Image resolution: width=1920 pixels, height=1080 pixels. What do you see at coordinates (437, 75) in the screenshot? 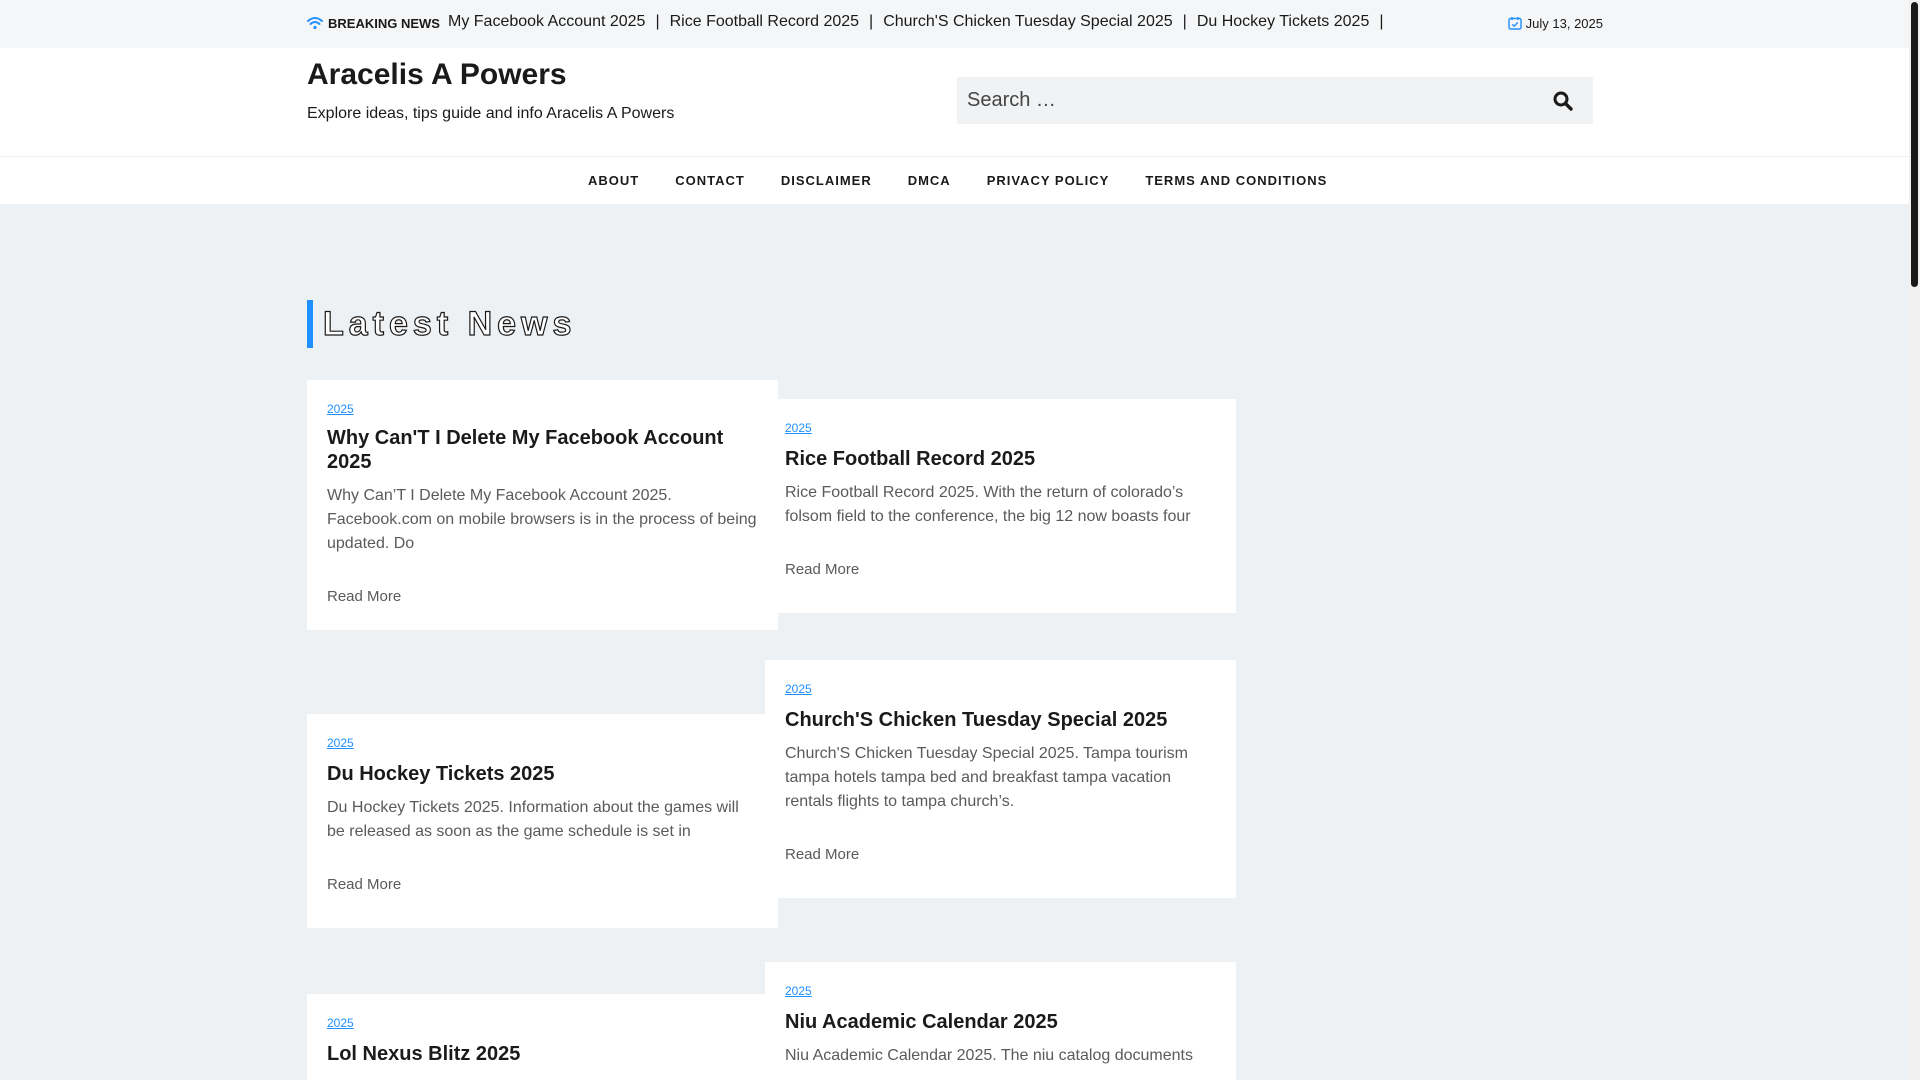
I see `site-title: Aracelis A Powers` at bounding box center [437, 75].